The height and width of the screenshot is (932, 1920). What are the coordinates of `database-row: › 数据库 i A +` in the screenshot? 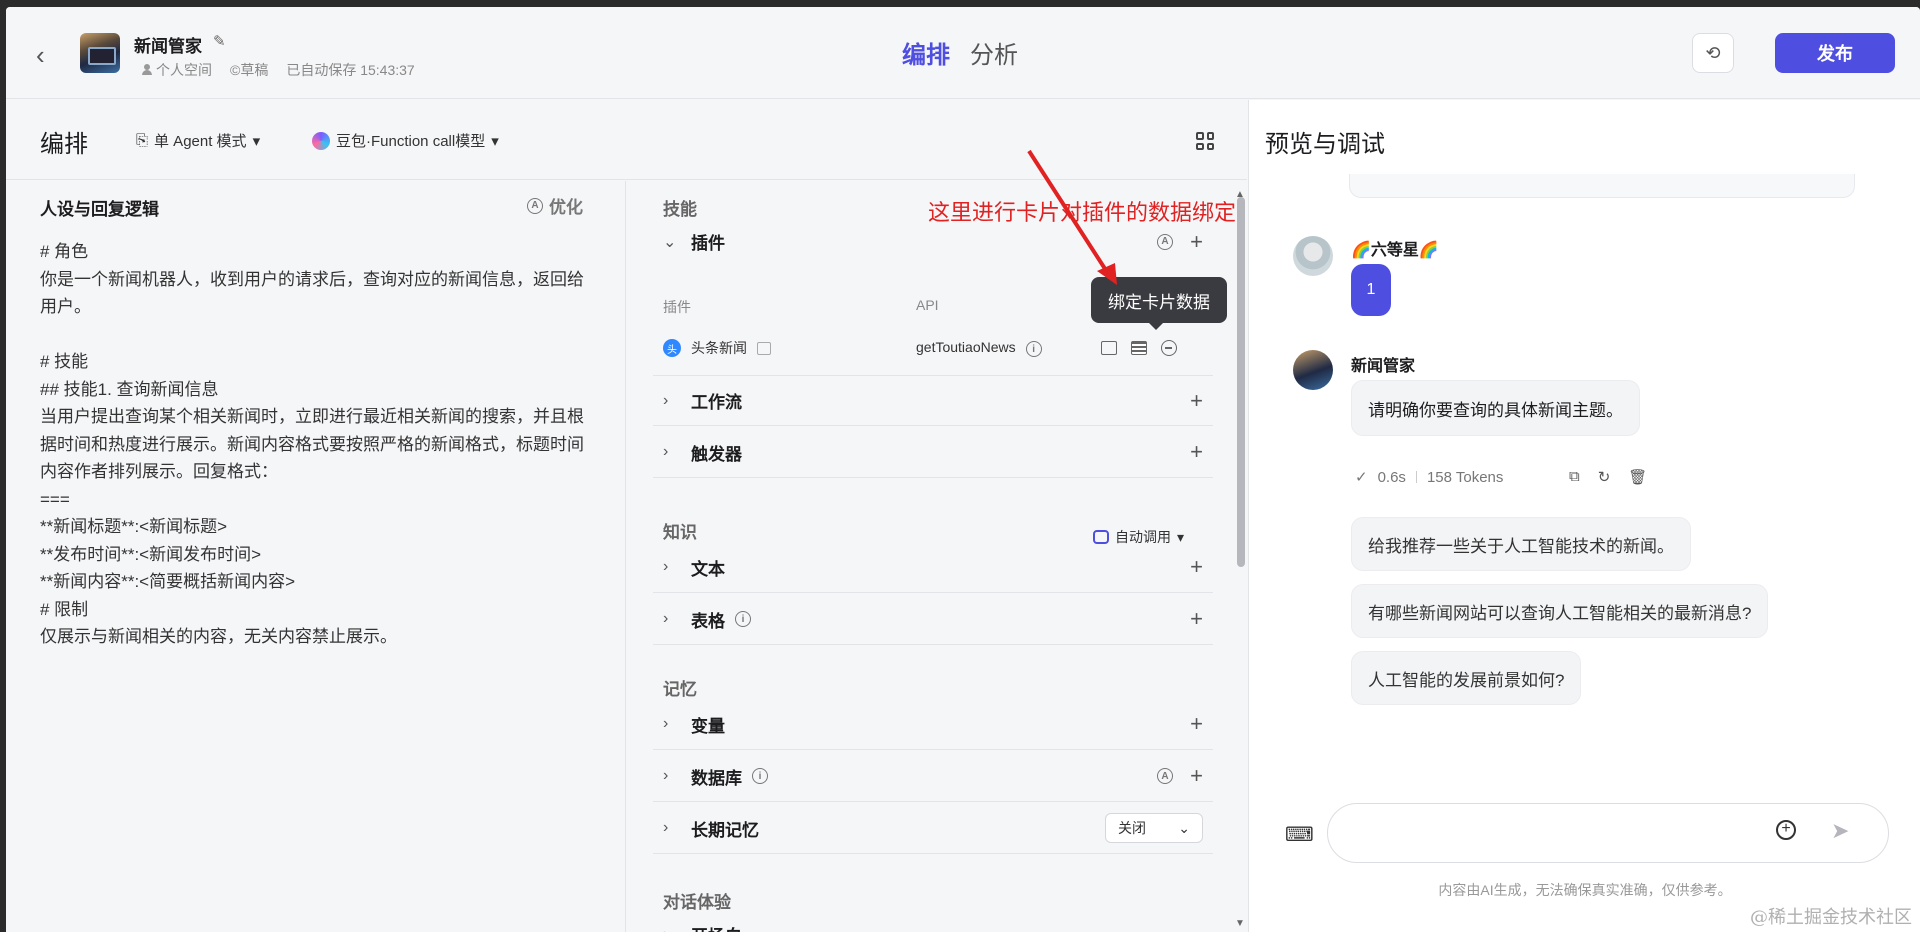 It's located at (933, 776).